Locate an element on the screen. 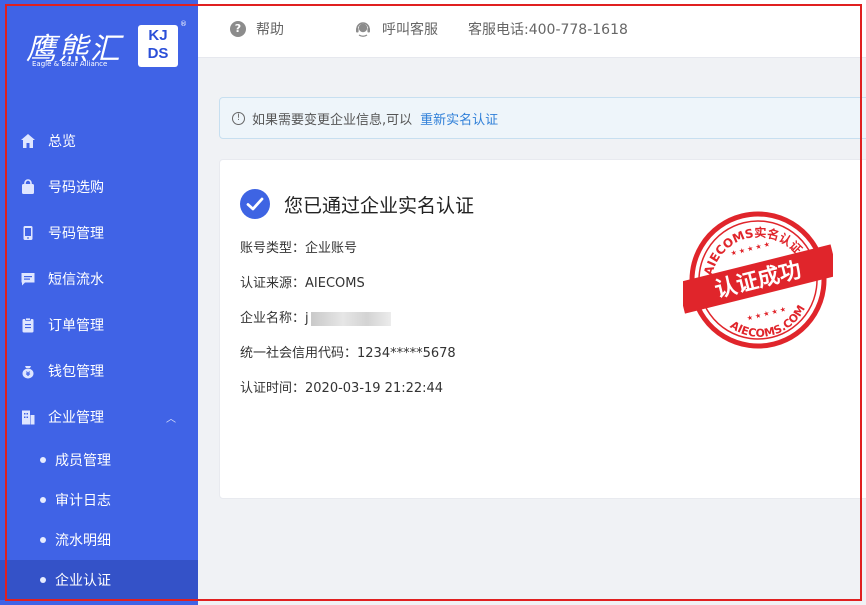  verified-header: 您已通过企业实名认证 is located at coordinates (357, 204).